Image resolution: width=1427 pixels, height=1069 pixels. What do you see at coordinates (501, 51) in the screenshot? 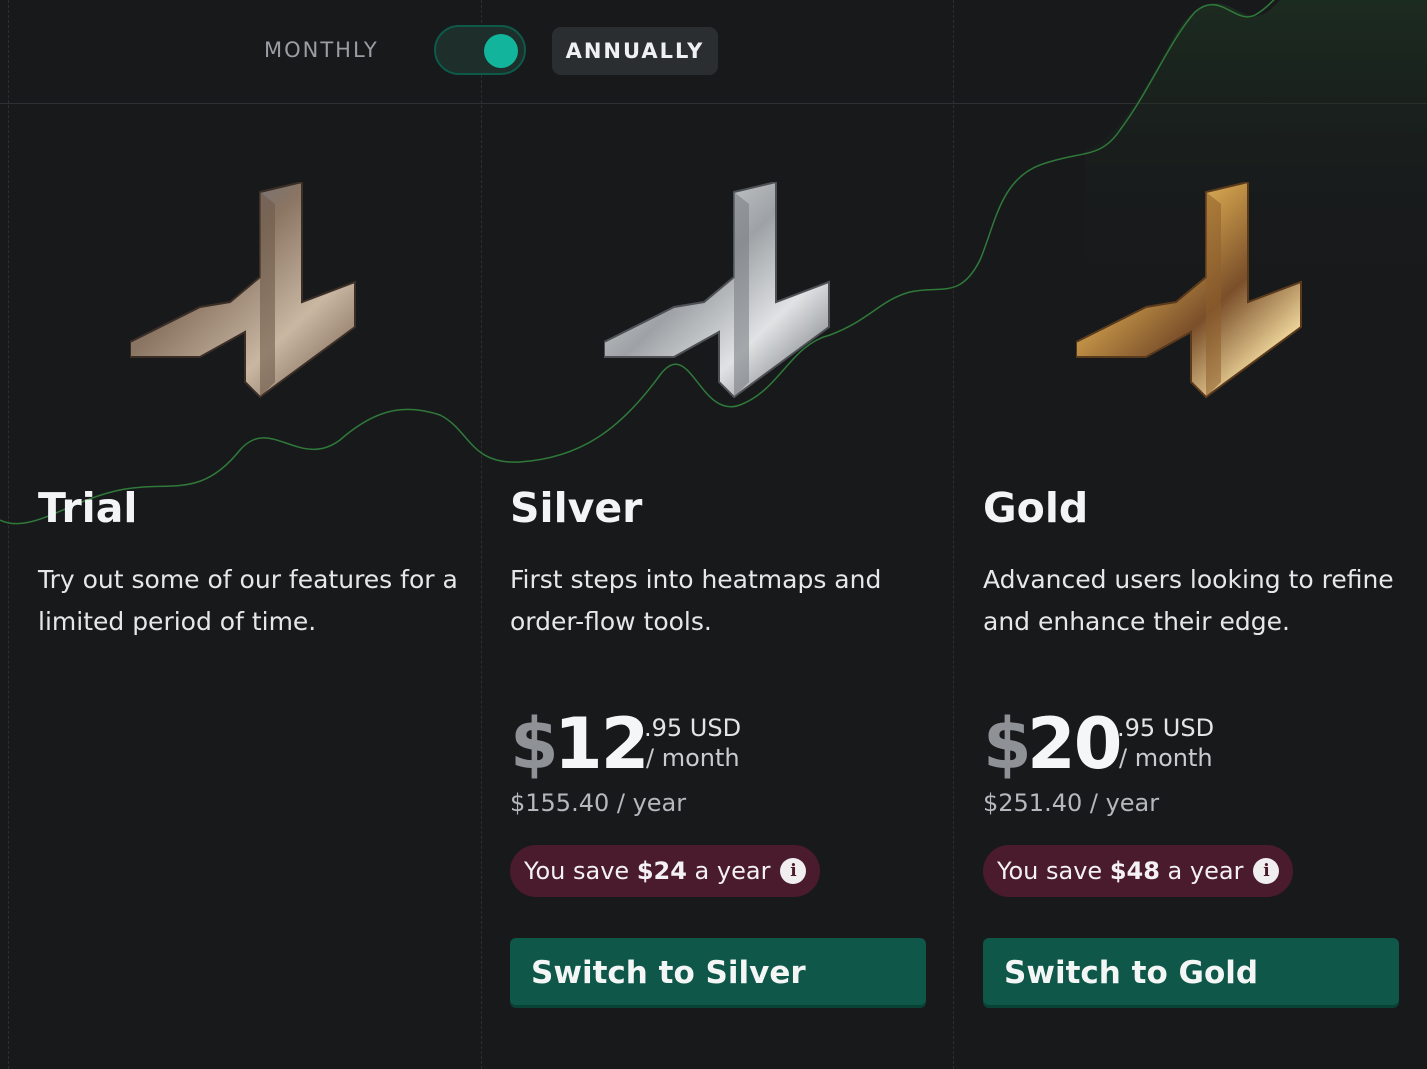
I see `switch-knob` at bounding box center [501, 51].